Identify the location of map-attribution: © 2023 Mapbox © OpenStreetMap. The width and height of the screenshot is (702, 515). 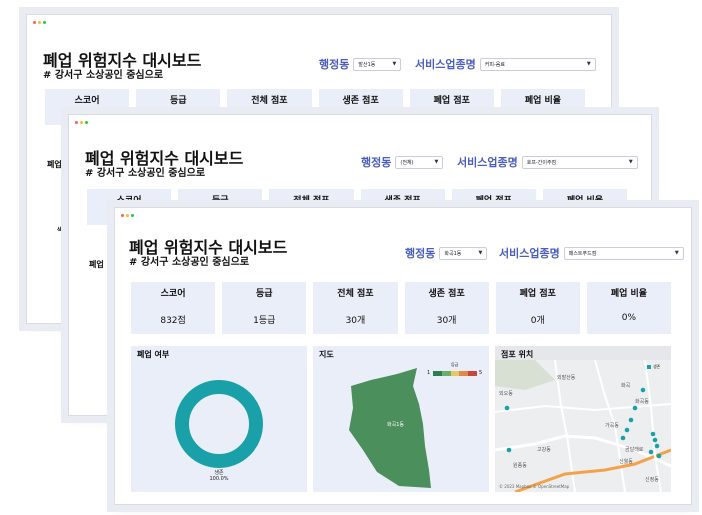
(534, 486).